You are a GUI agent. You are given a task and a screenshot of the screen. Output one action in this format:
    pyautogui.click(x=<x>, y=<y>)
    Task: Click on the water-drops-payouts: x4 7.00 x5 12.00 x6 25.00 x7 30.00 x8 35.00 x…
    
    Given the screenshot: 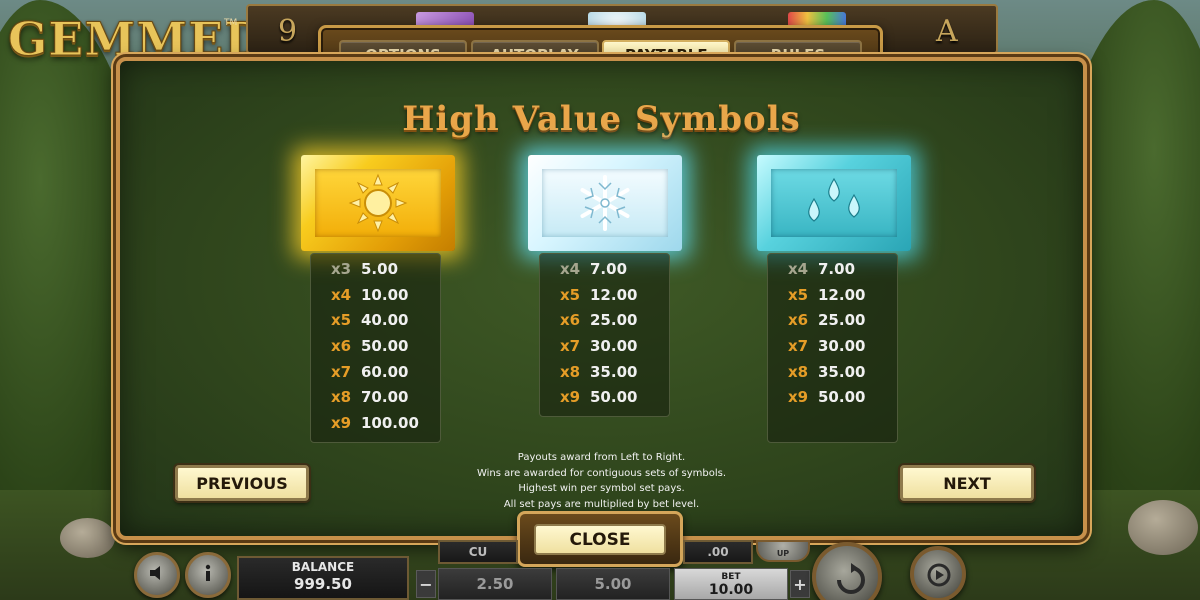 What is the action you would take?
    pyautogui.click(x=832, y=348)
    